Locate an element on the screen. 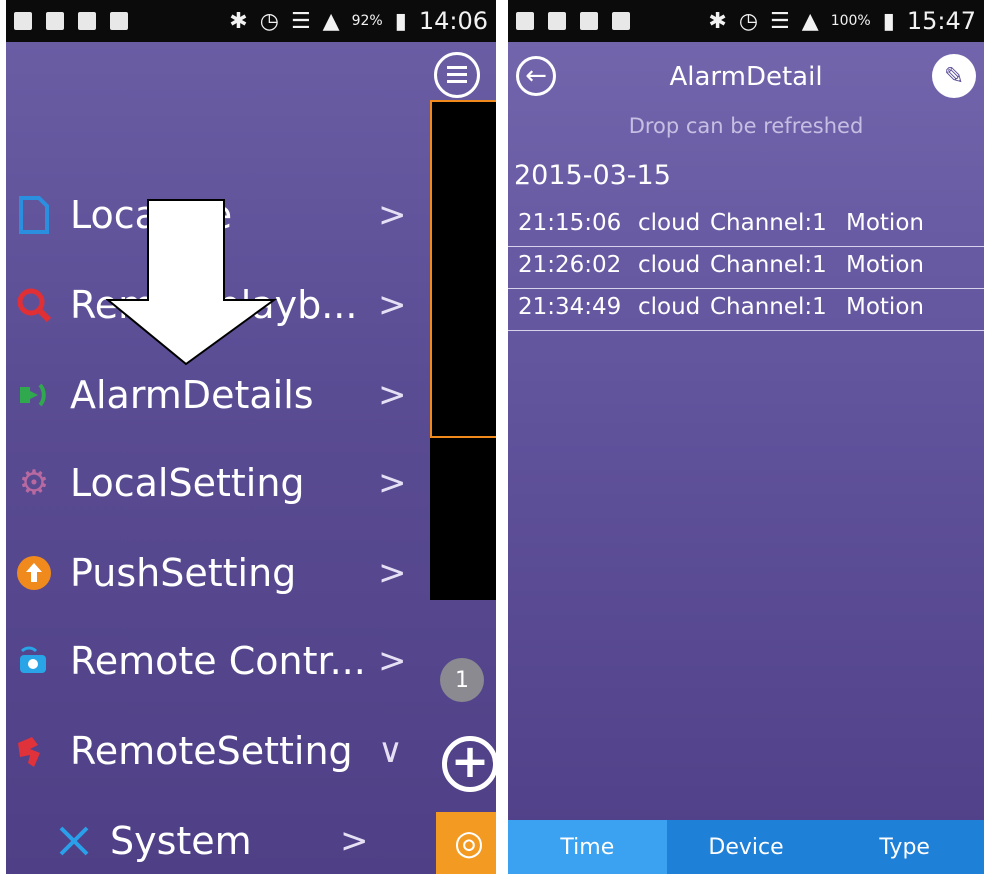  menu-item-label: PushSetting is located at coordinates (183, 573).